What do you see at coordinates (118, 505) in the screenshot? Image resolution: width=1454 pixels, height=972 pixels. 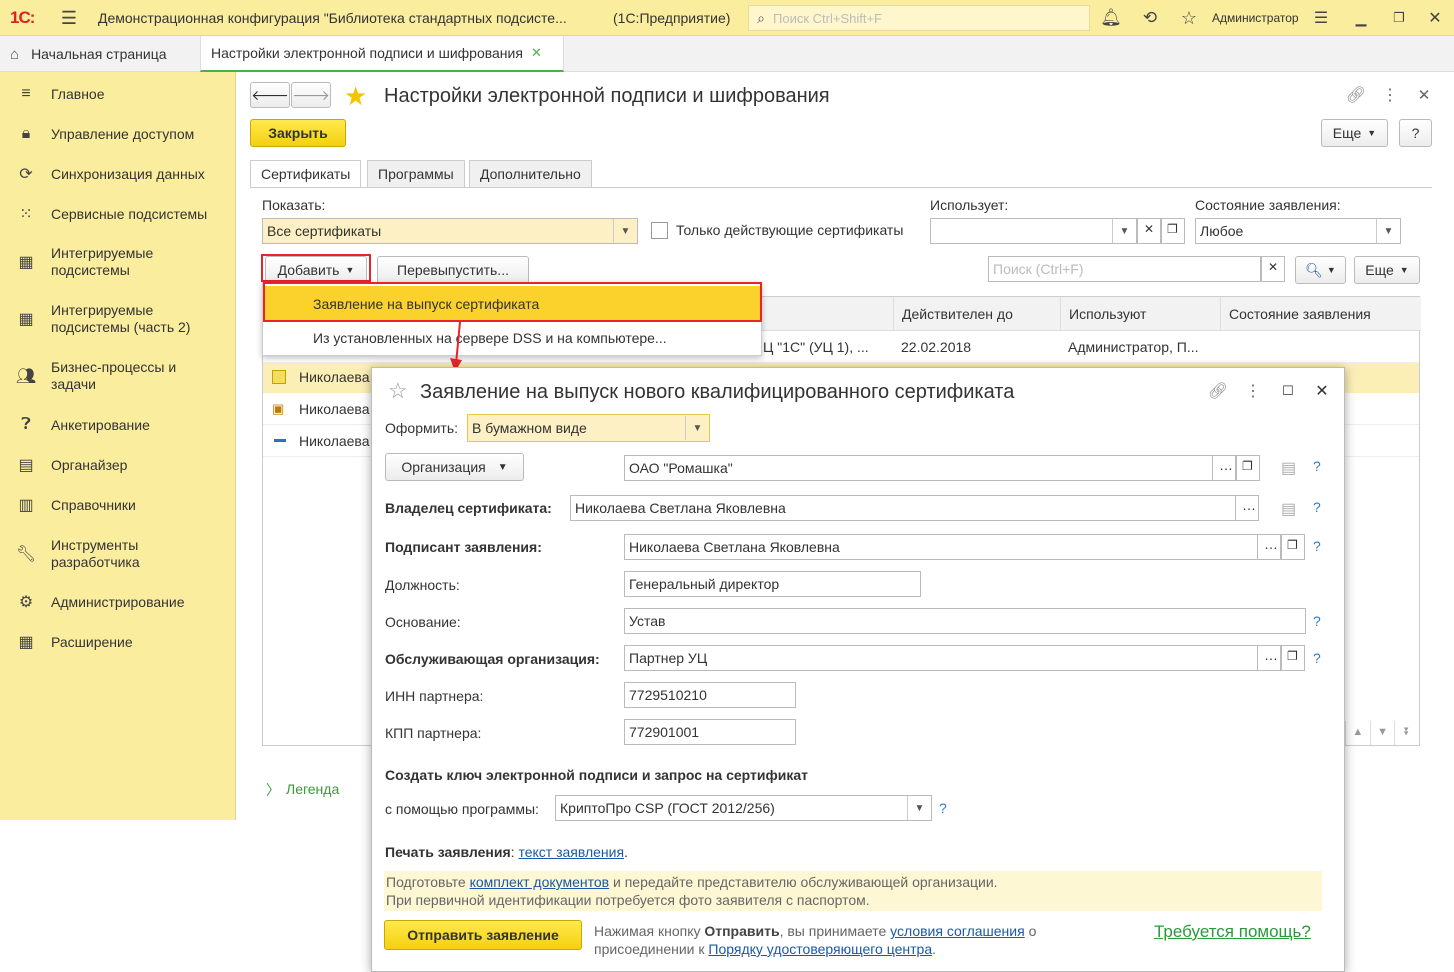 I see `sidebar-item-catalogs: ▥ Справочники` at bounding box center [118, 505].